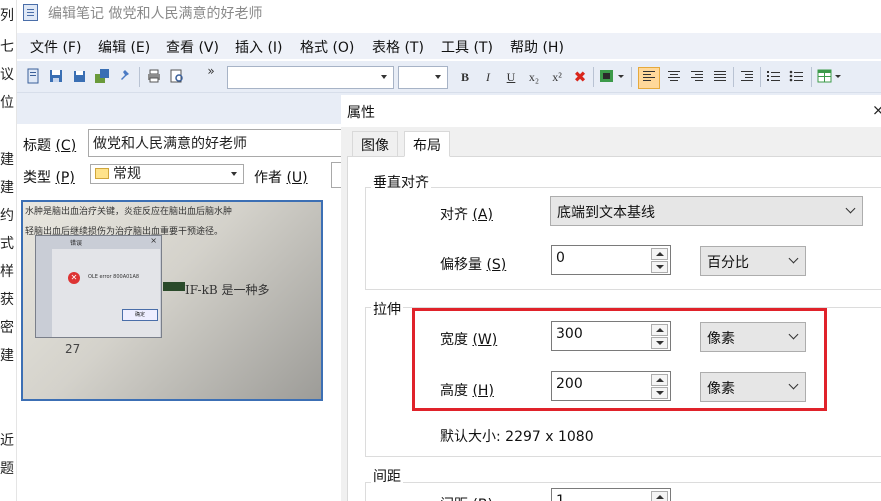  I want to click on menu-insert: 插入 (I), so click(259, 47).